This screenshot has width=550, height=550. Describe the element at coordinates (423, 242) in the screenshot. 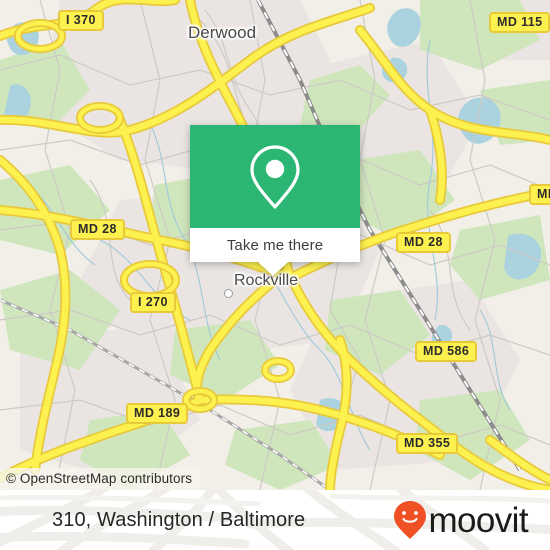

I see `shield-md-28-east: MD 28` at that location.